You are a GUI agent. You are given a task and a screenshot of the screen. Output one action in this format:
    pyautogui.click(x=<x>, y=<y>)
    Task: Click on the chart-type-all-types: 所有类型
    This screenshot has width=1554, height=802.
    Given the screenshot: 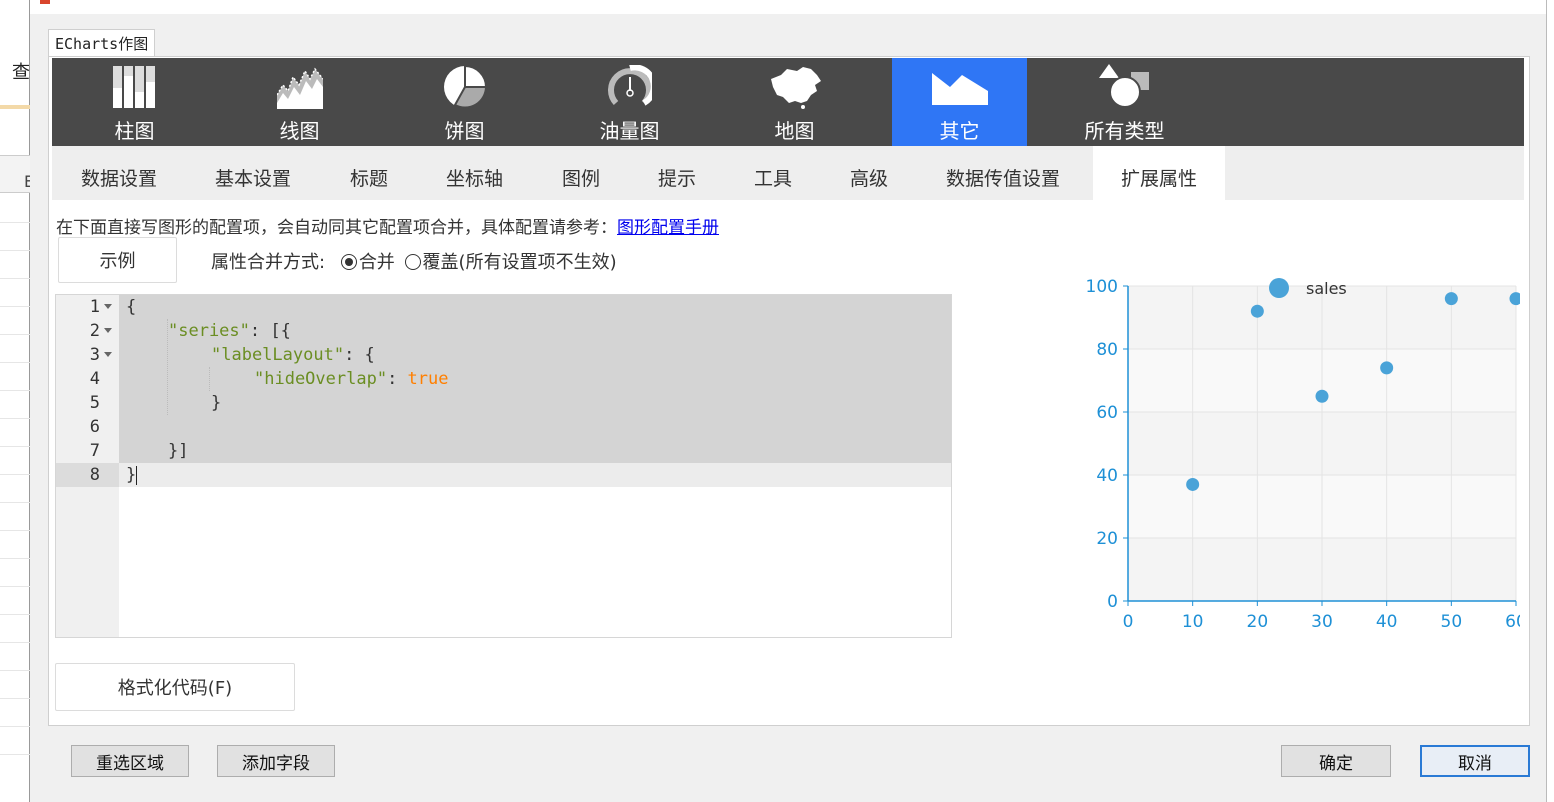 What is the action you would take?
    pyautogui.click(x=1124, y=102)
    